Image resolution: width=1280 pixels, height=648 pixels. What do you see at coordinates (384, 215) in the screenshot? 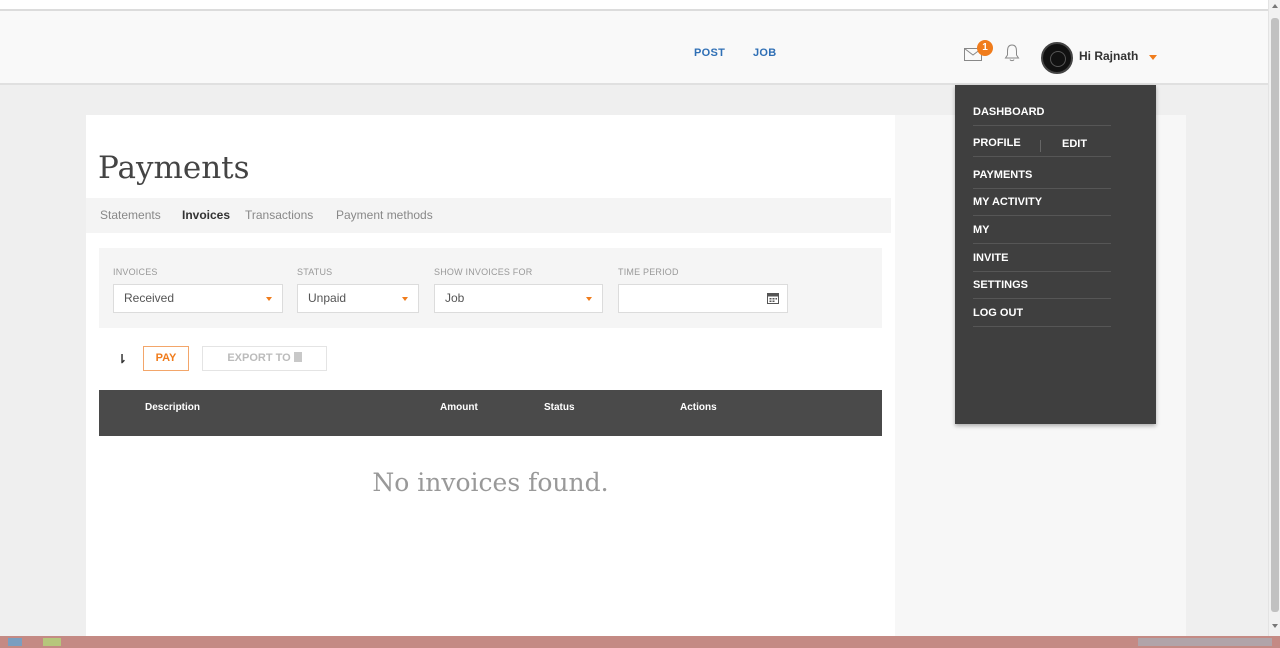
I see `tab-payment-methods: Payment methods` at bounding box center [384, 215].